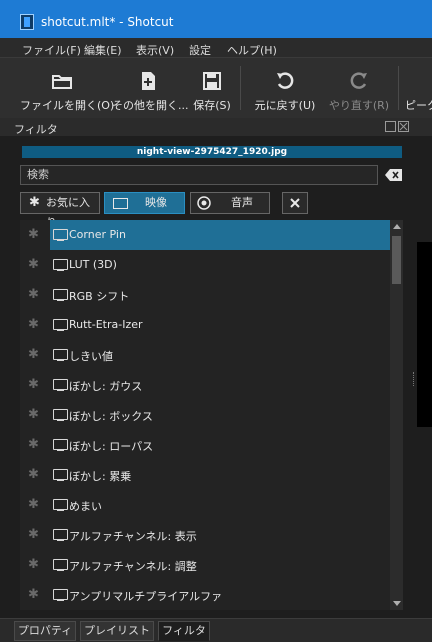 Image resolution: width=432 pixels, height=642 pixels. What do you see at coordinates (60, 210) in the screenshot?
I see `favorites-filter-button: ✱ お気に入り` at bounding box center [60, 210].